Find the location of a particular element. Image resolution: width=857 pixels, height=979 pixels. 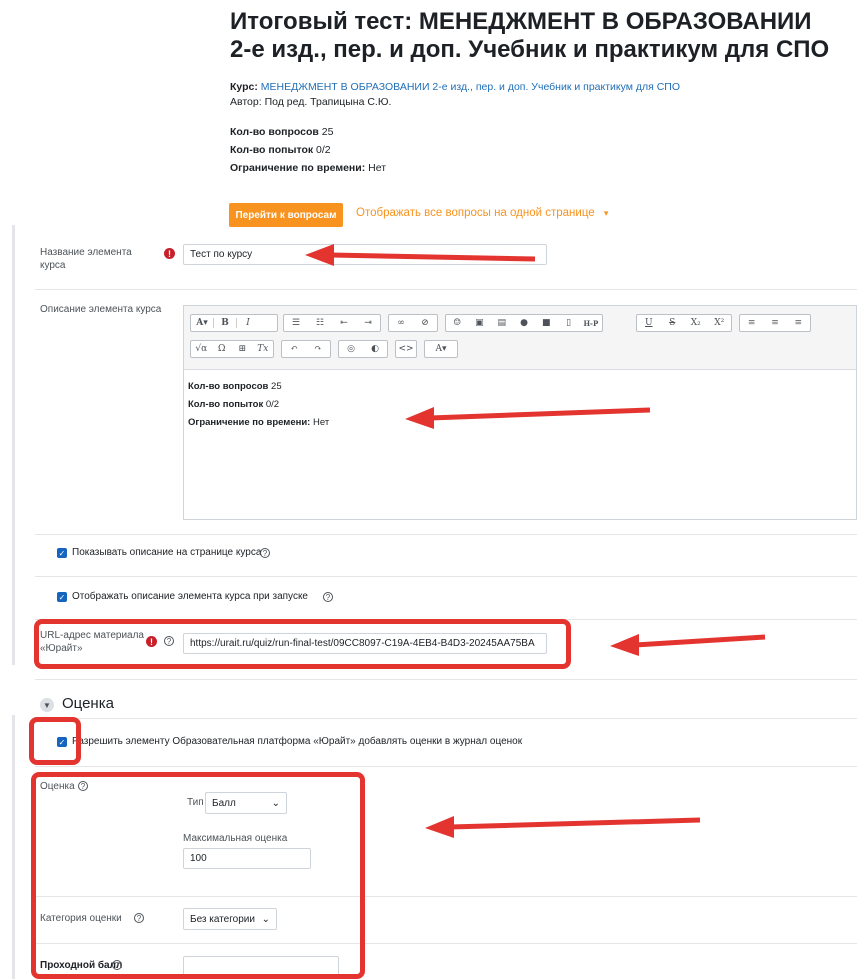

arrow-to-grade is located at coordinates (563, 827).